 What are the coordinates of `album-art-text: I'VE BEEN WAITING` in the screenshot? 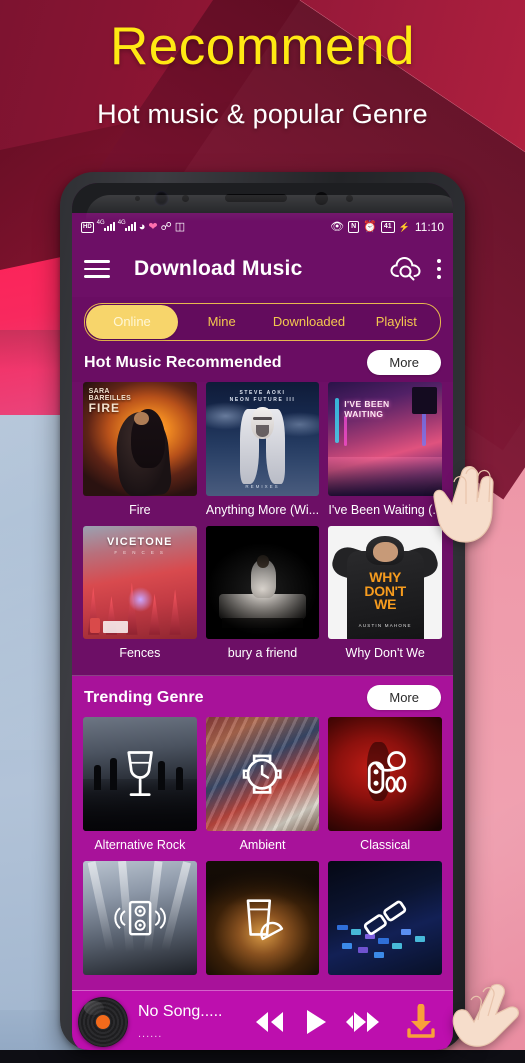 It's located at (367, 409).